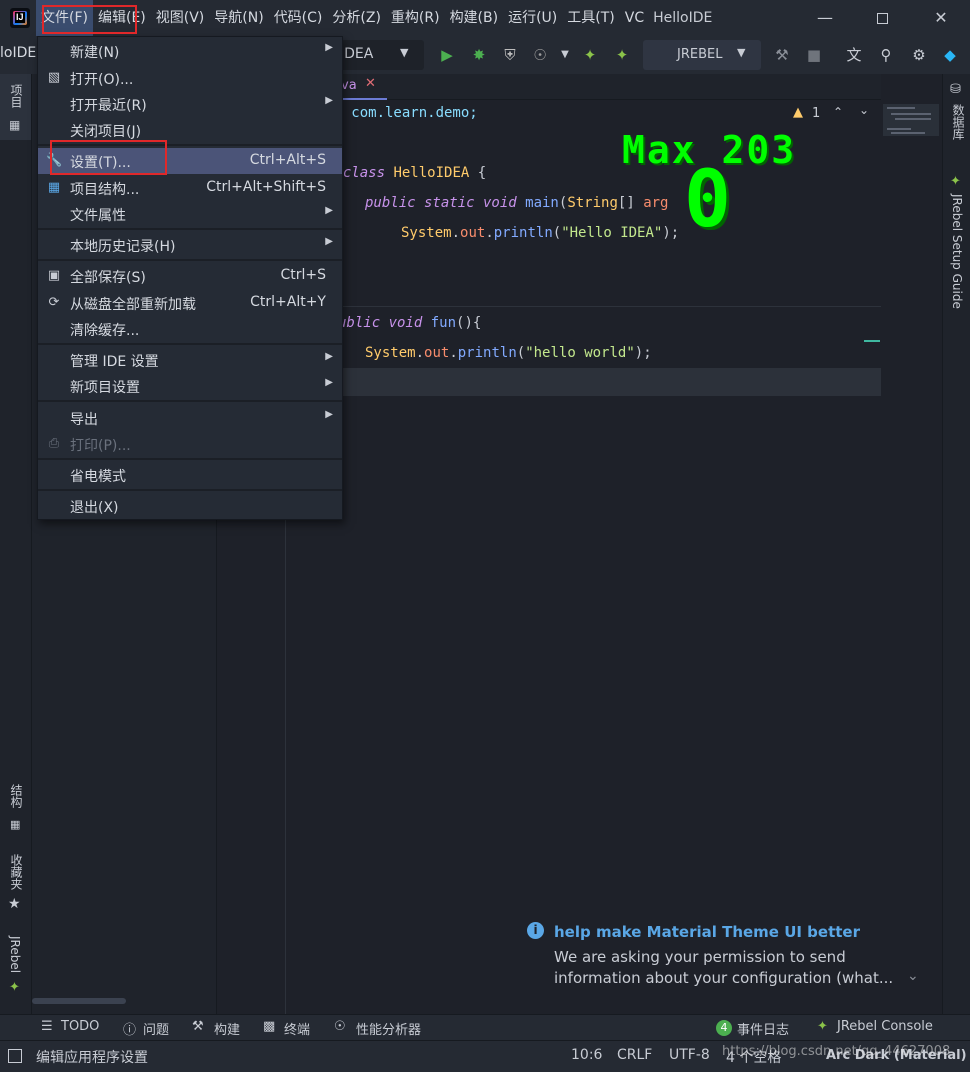  What do you see at coordinates (15, 125) in the screenshot?
I see `folder-icon: ▦` at bounding box center [15, 125].